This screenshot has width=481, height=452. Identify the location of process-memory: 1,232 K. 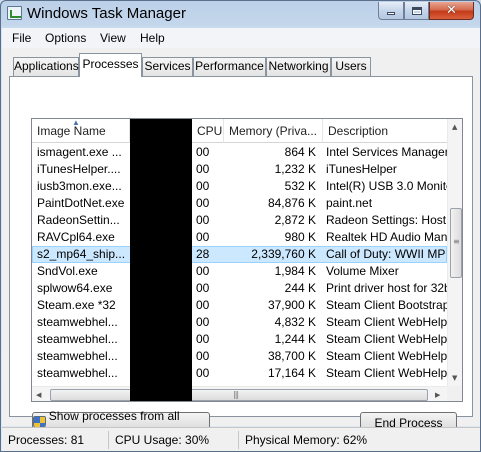
(295, 169).